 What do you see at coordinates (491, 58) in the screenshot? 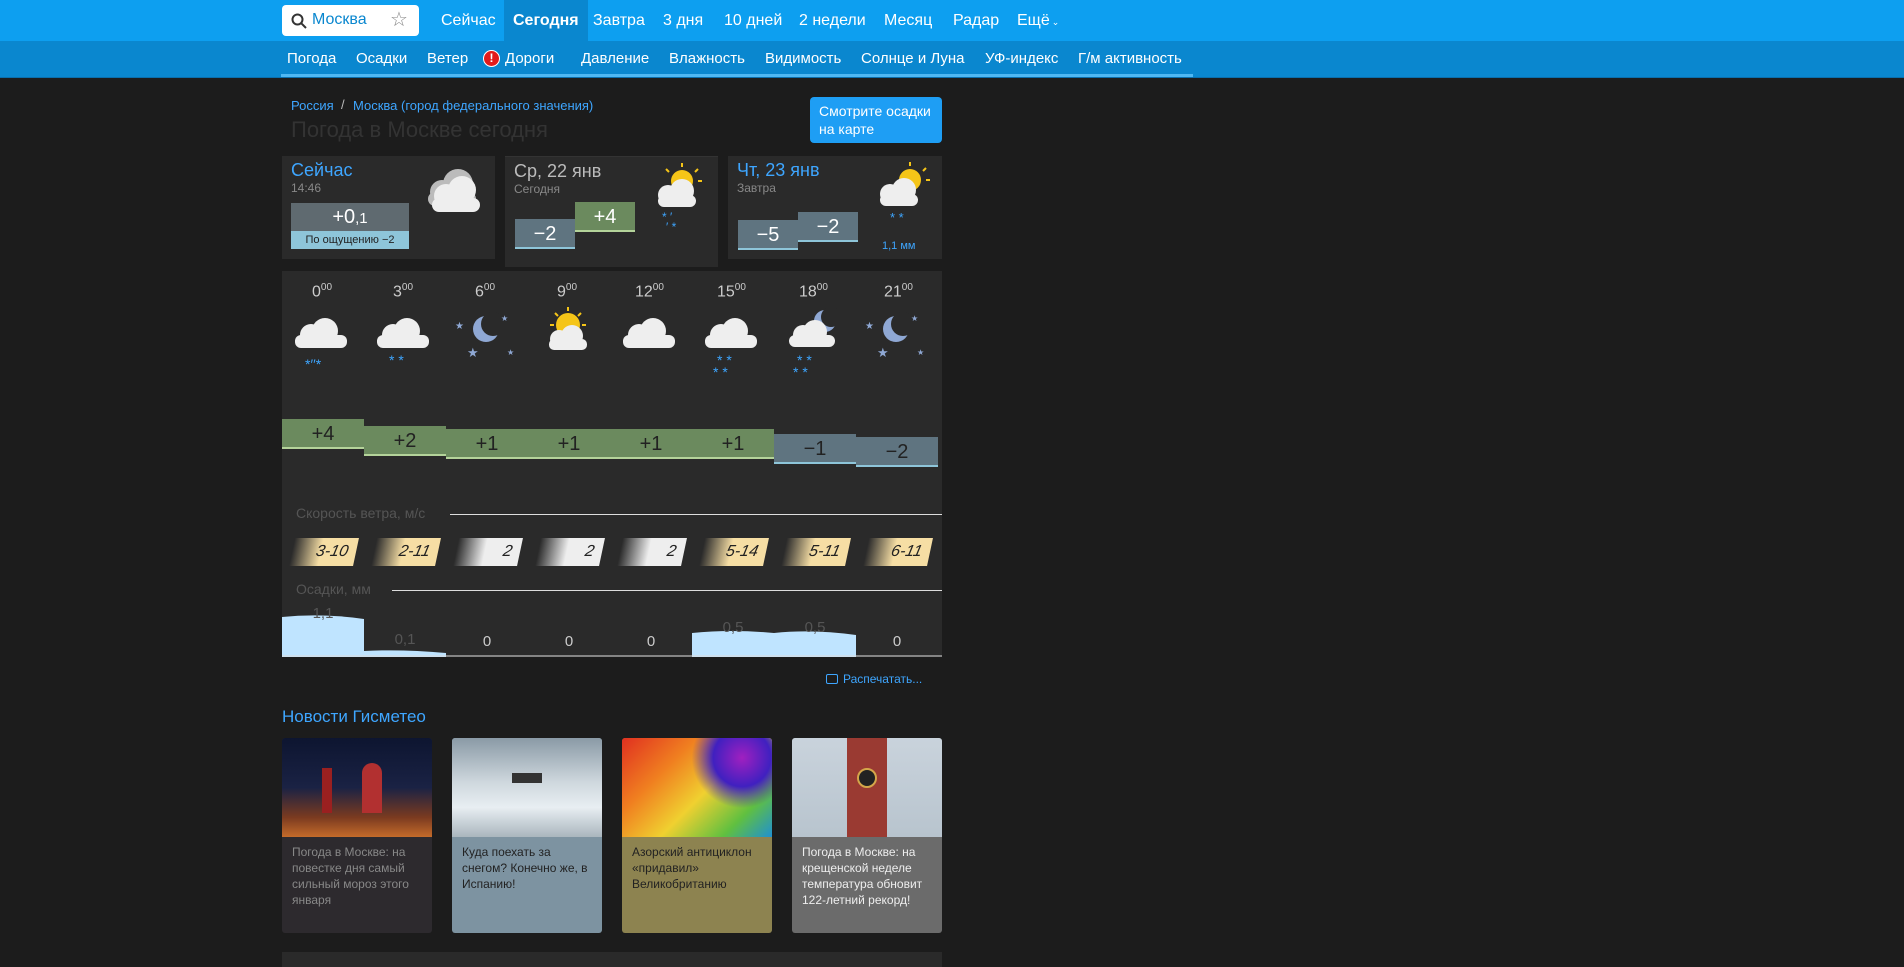
I see `alert-icon: !` at bounding box center [491, 58].